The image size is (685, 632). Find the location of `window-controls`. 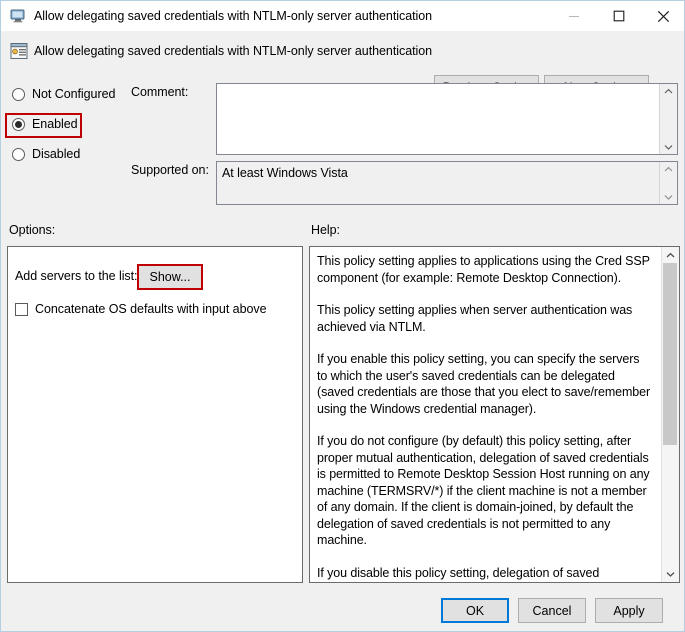

window-controls is located at coordinates (617, 16).